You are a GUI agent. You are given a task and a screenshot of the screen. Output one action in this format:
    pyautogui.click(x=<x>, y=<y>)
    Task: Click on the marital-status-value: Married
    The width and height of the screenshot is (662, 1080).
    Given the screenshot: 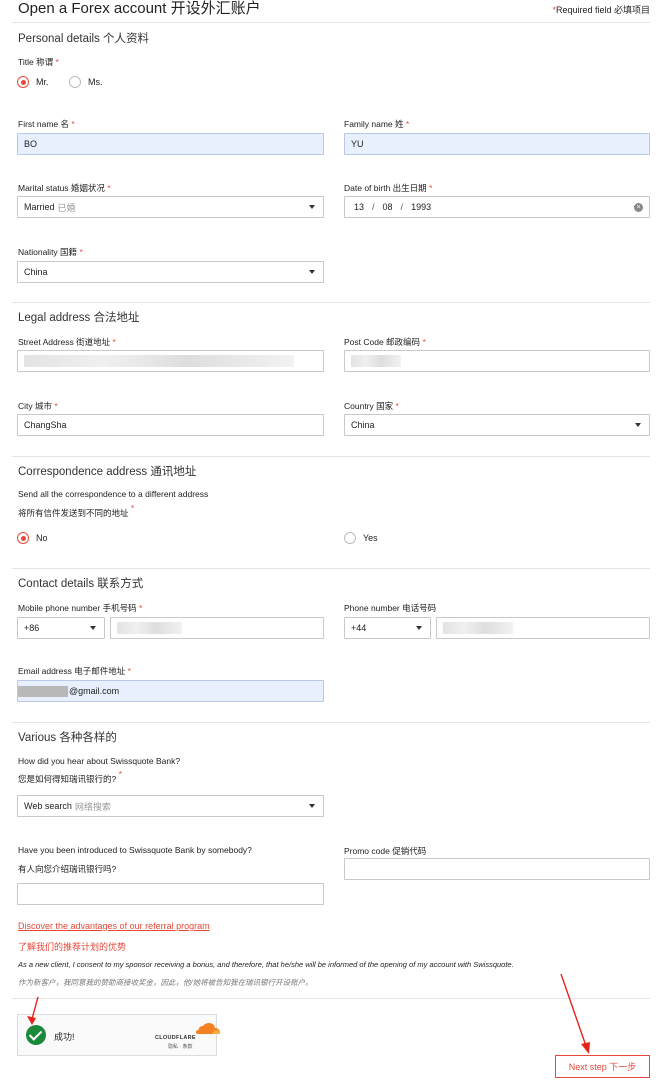 What is the action you would take?
    pyautogui.click(x=39, y=207)
    